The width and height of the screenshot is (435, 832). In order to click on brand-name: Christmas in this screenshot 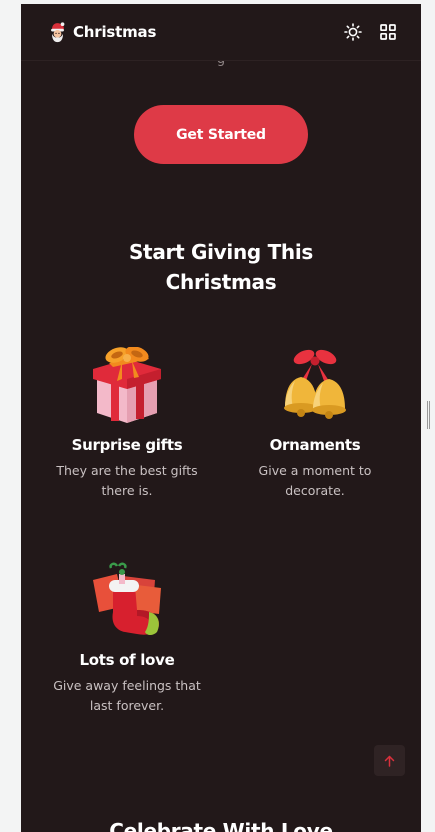, I will do `click(115, 32)`.